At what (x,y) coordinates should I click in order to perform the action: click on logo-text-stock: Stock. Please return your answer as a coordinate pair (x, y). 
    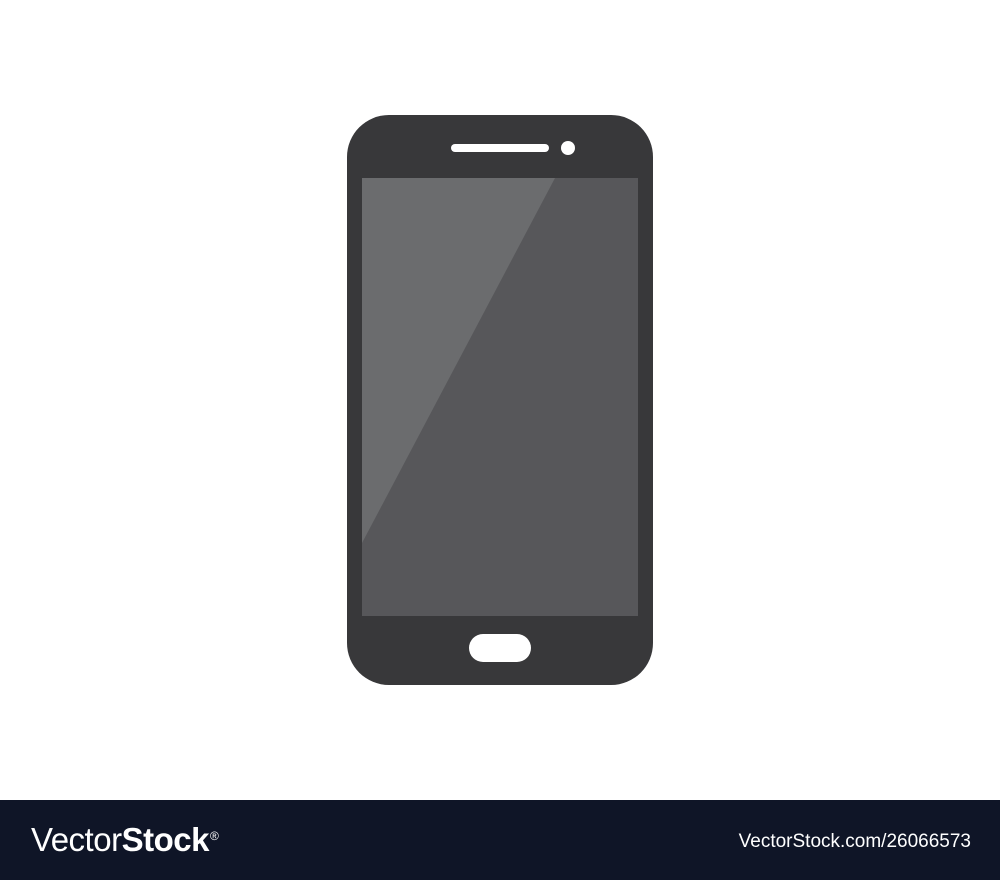
    Looking at the image, I should click on (165, 839).